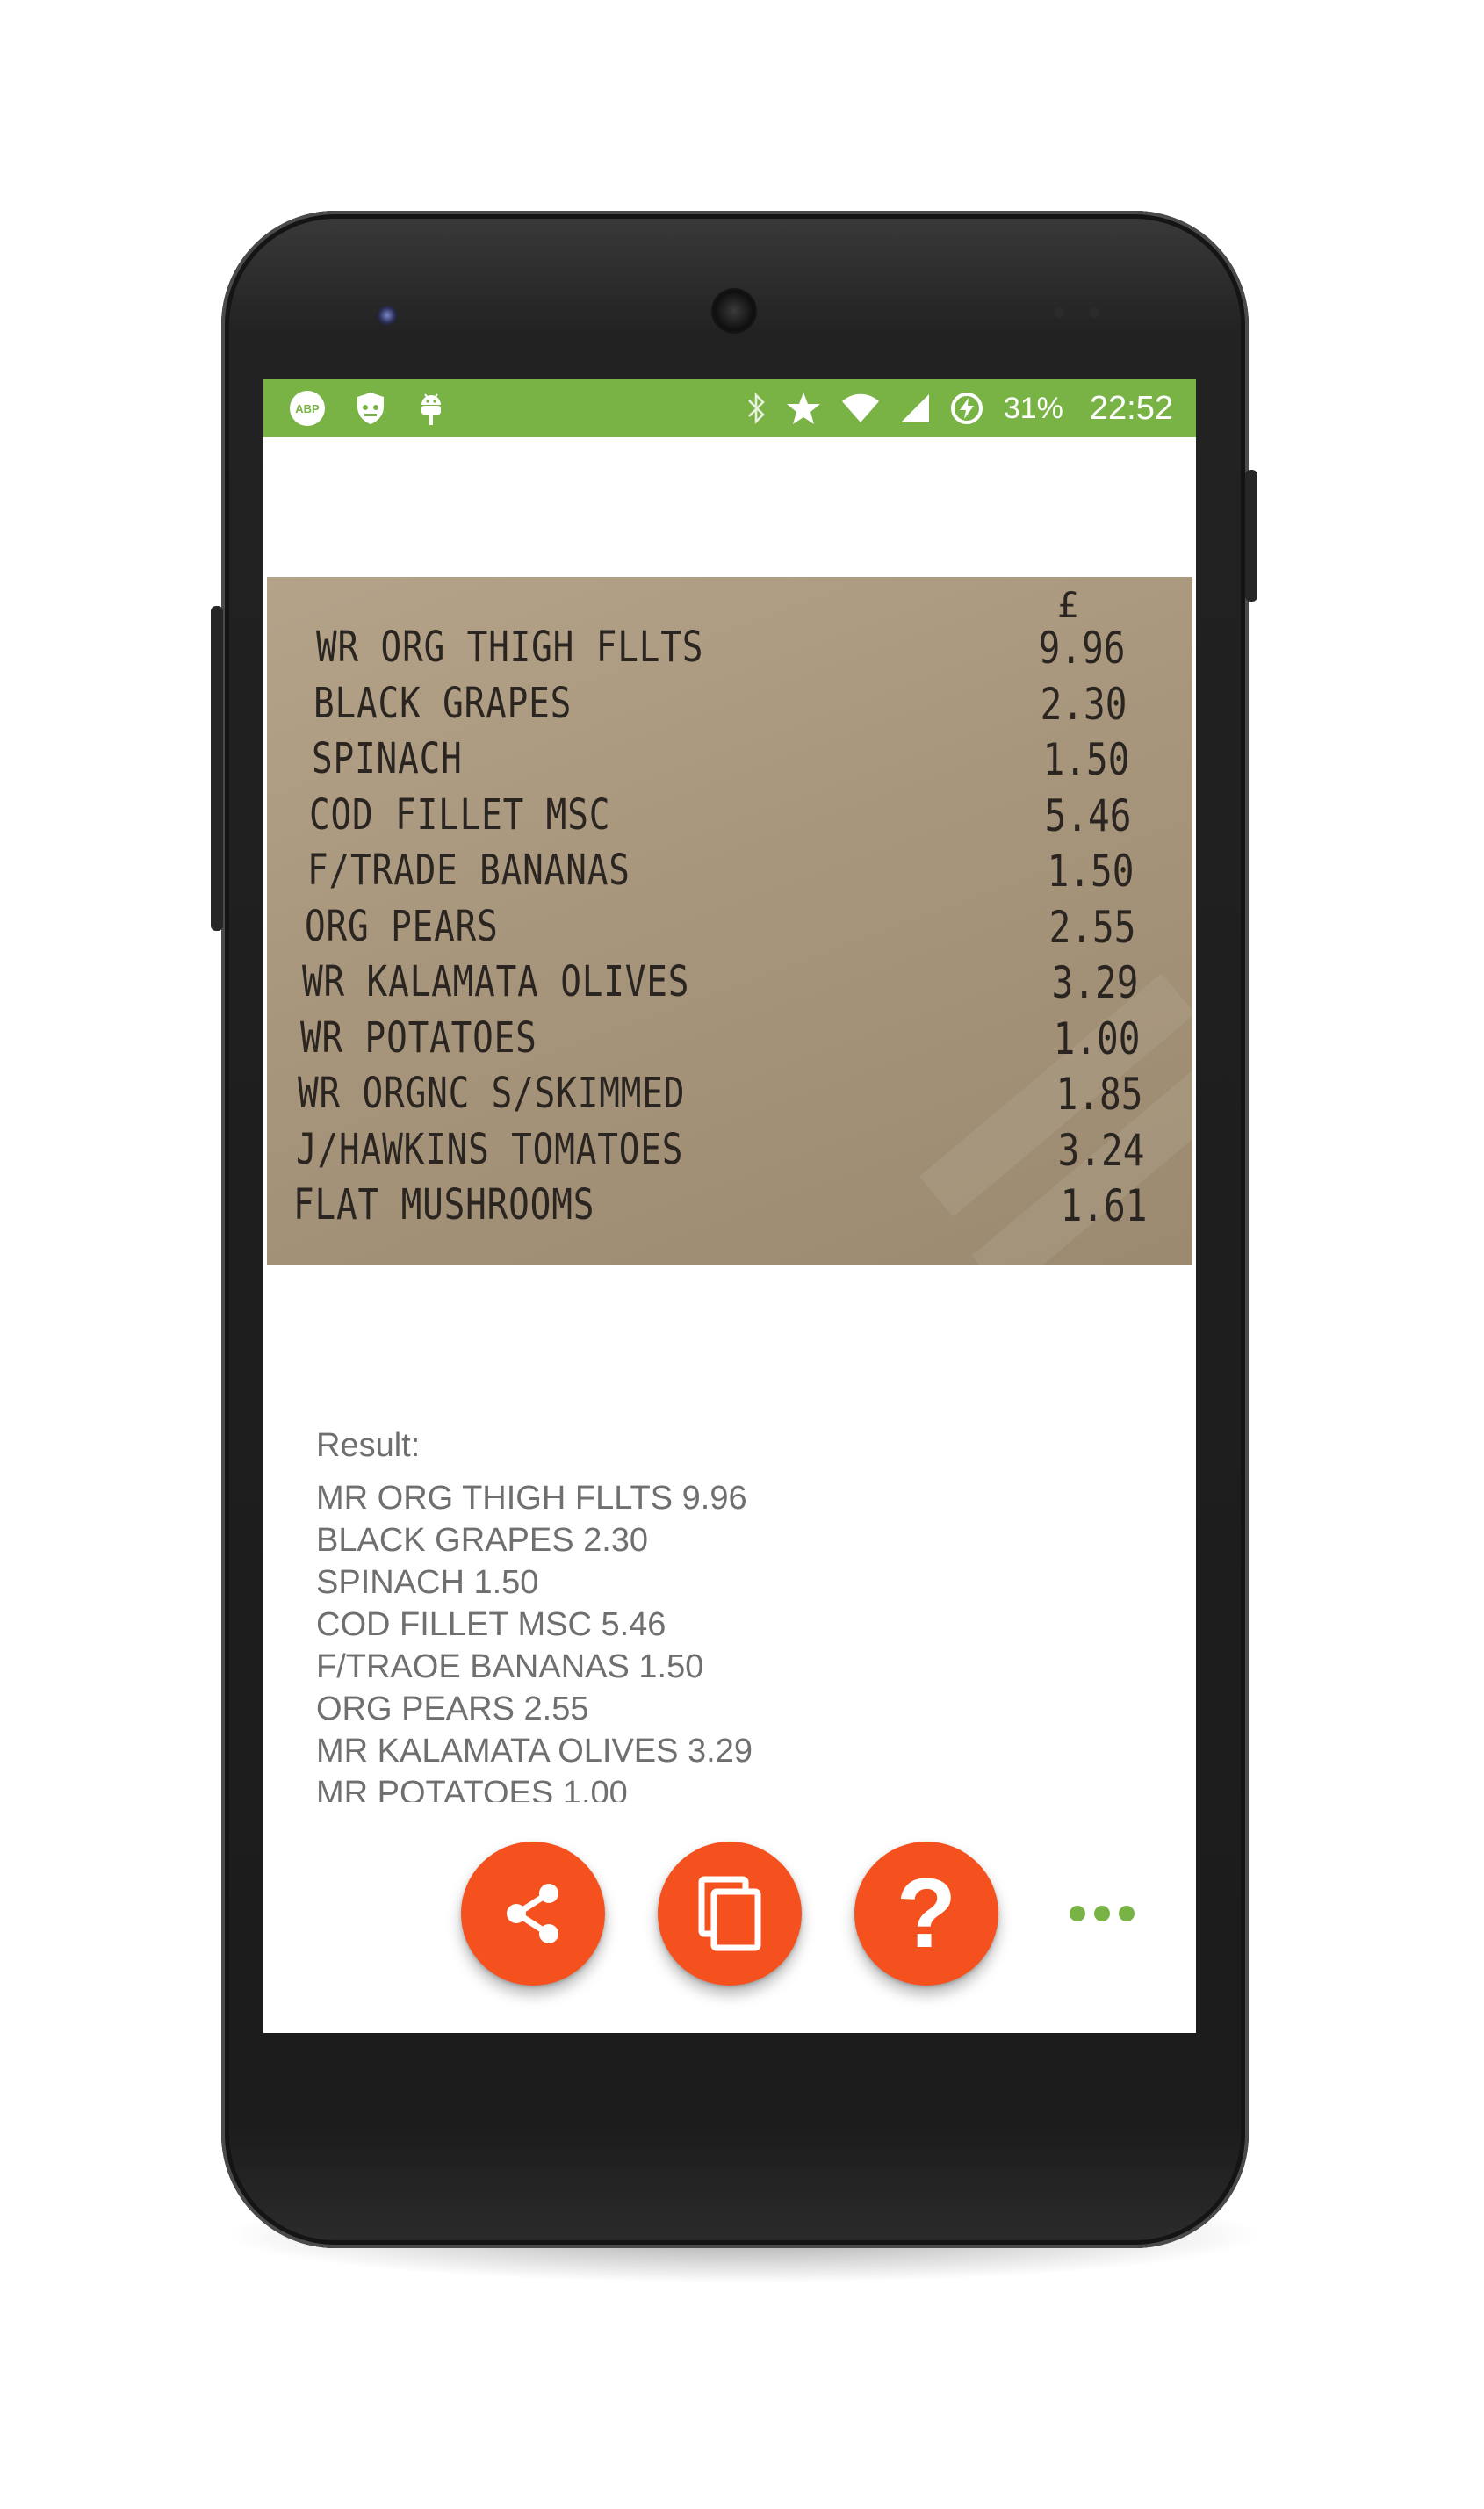  I want to click on help-question-icon: ?, so click(926, 1913).